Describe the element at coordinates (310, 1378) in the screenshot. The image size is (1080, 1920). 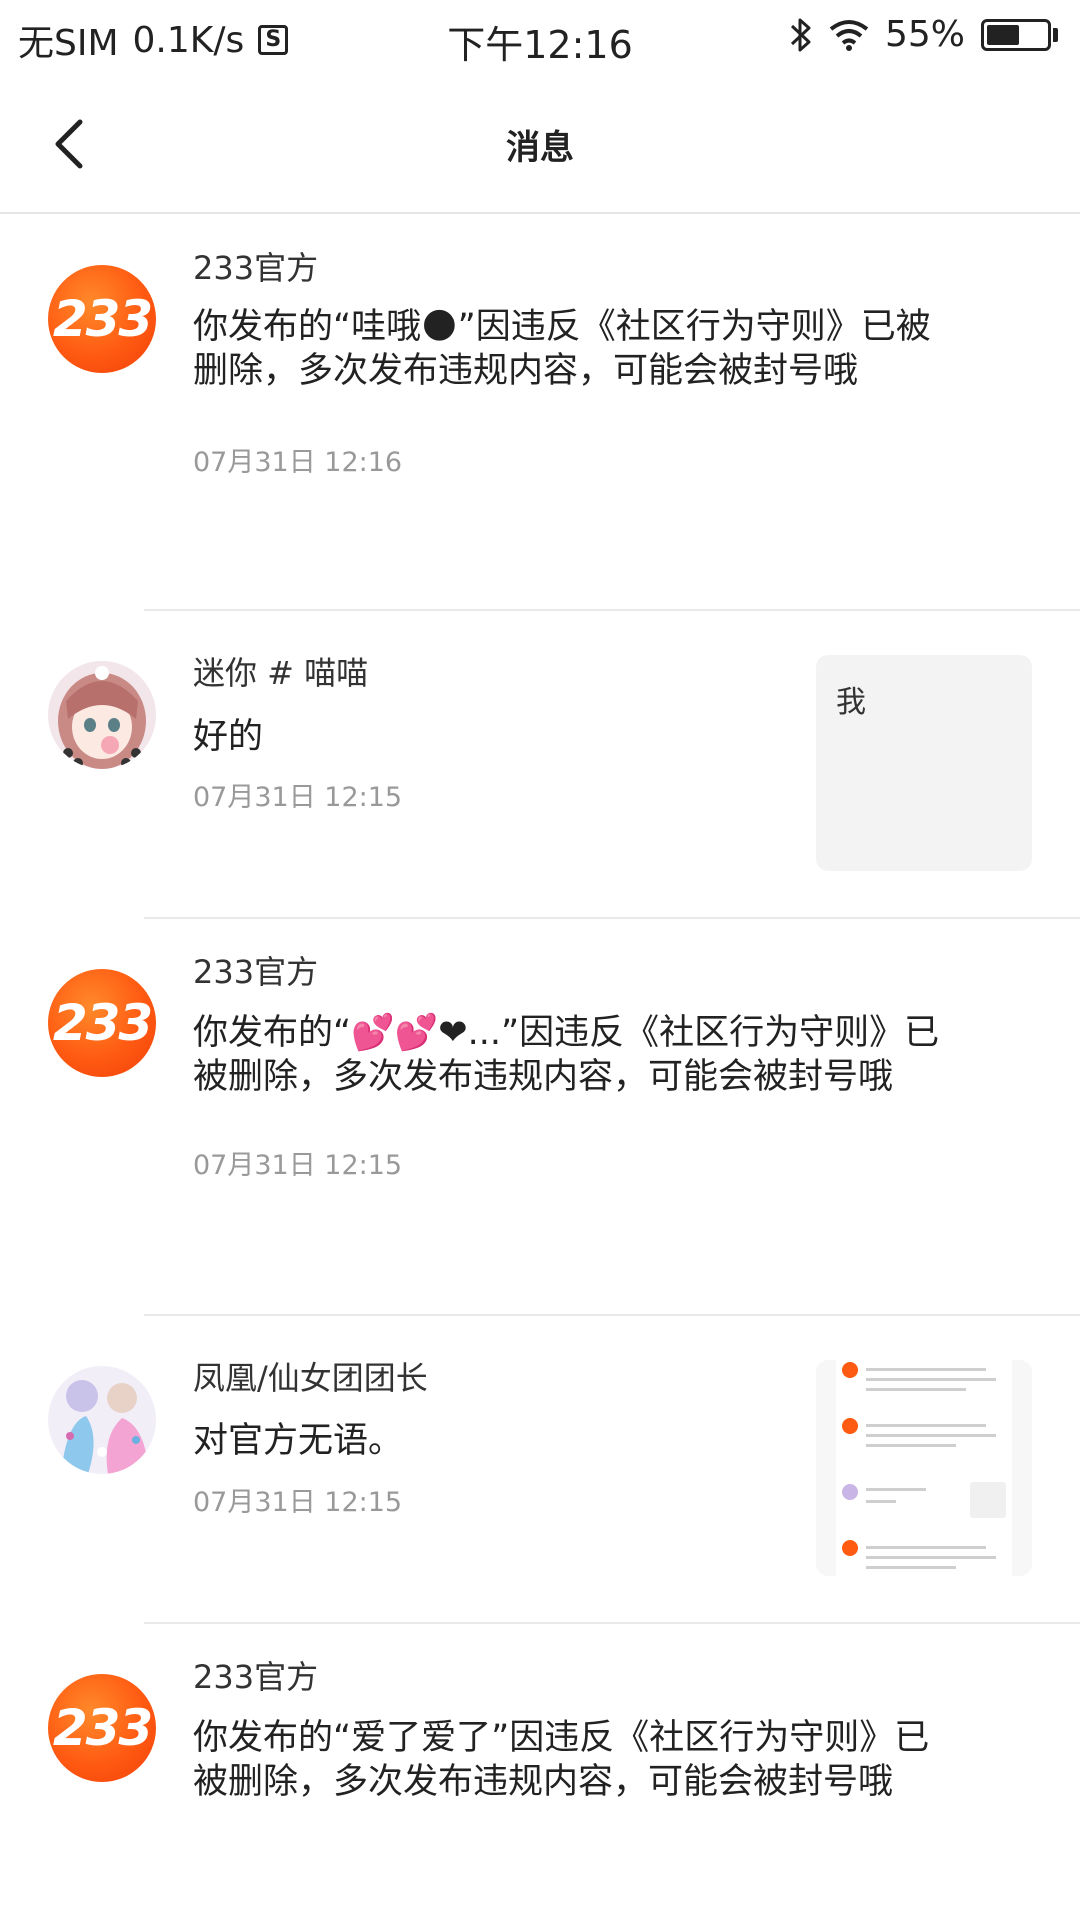
I see `sender-name: 凤凰/仙女团团长` at that location.